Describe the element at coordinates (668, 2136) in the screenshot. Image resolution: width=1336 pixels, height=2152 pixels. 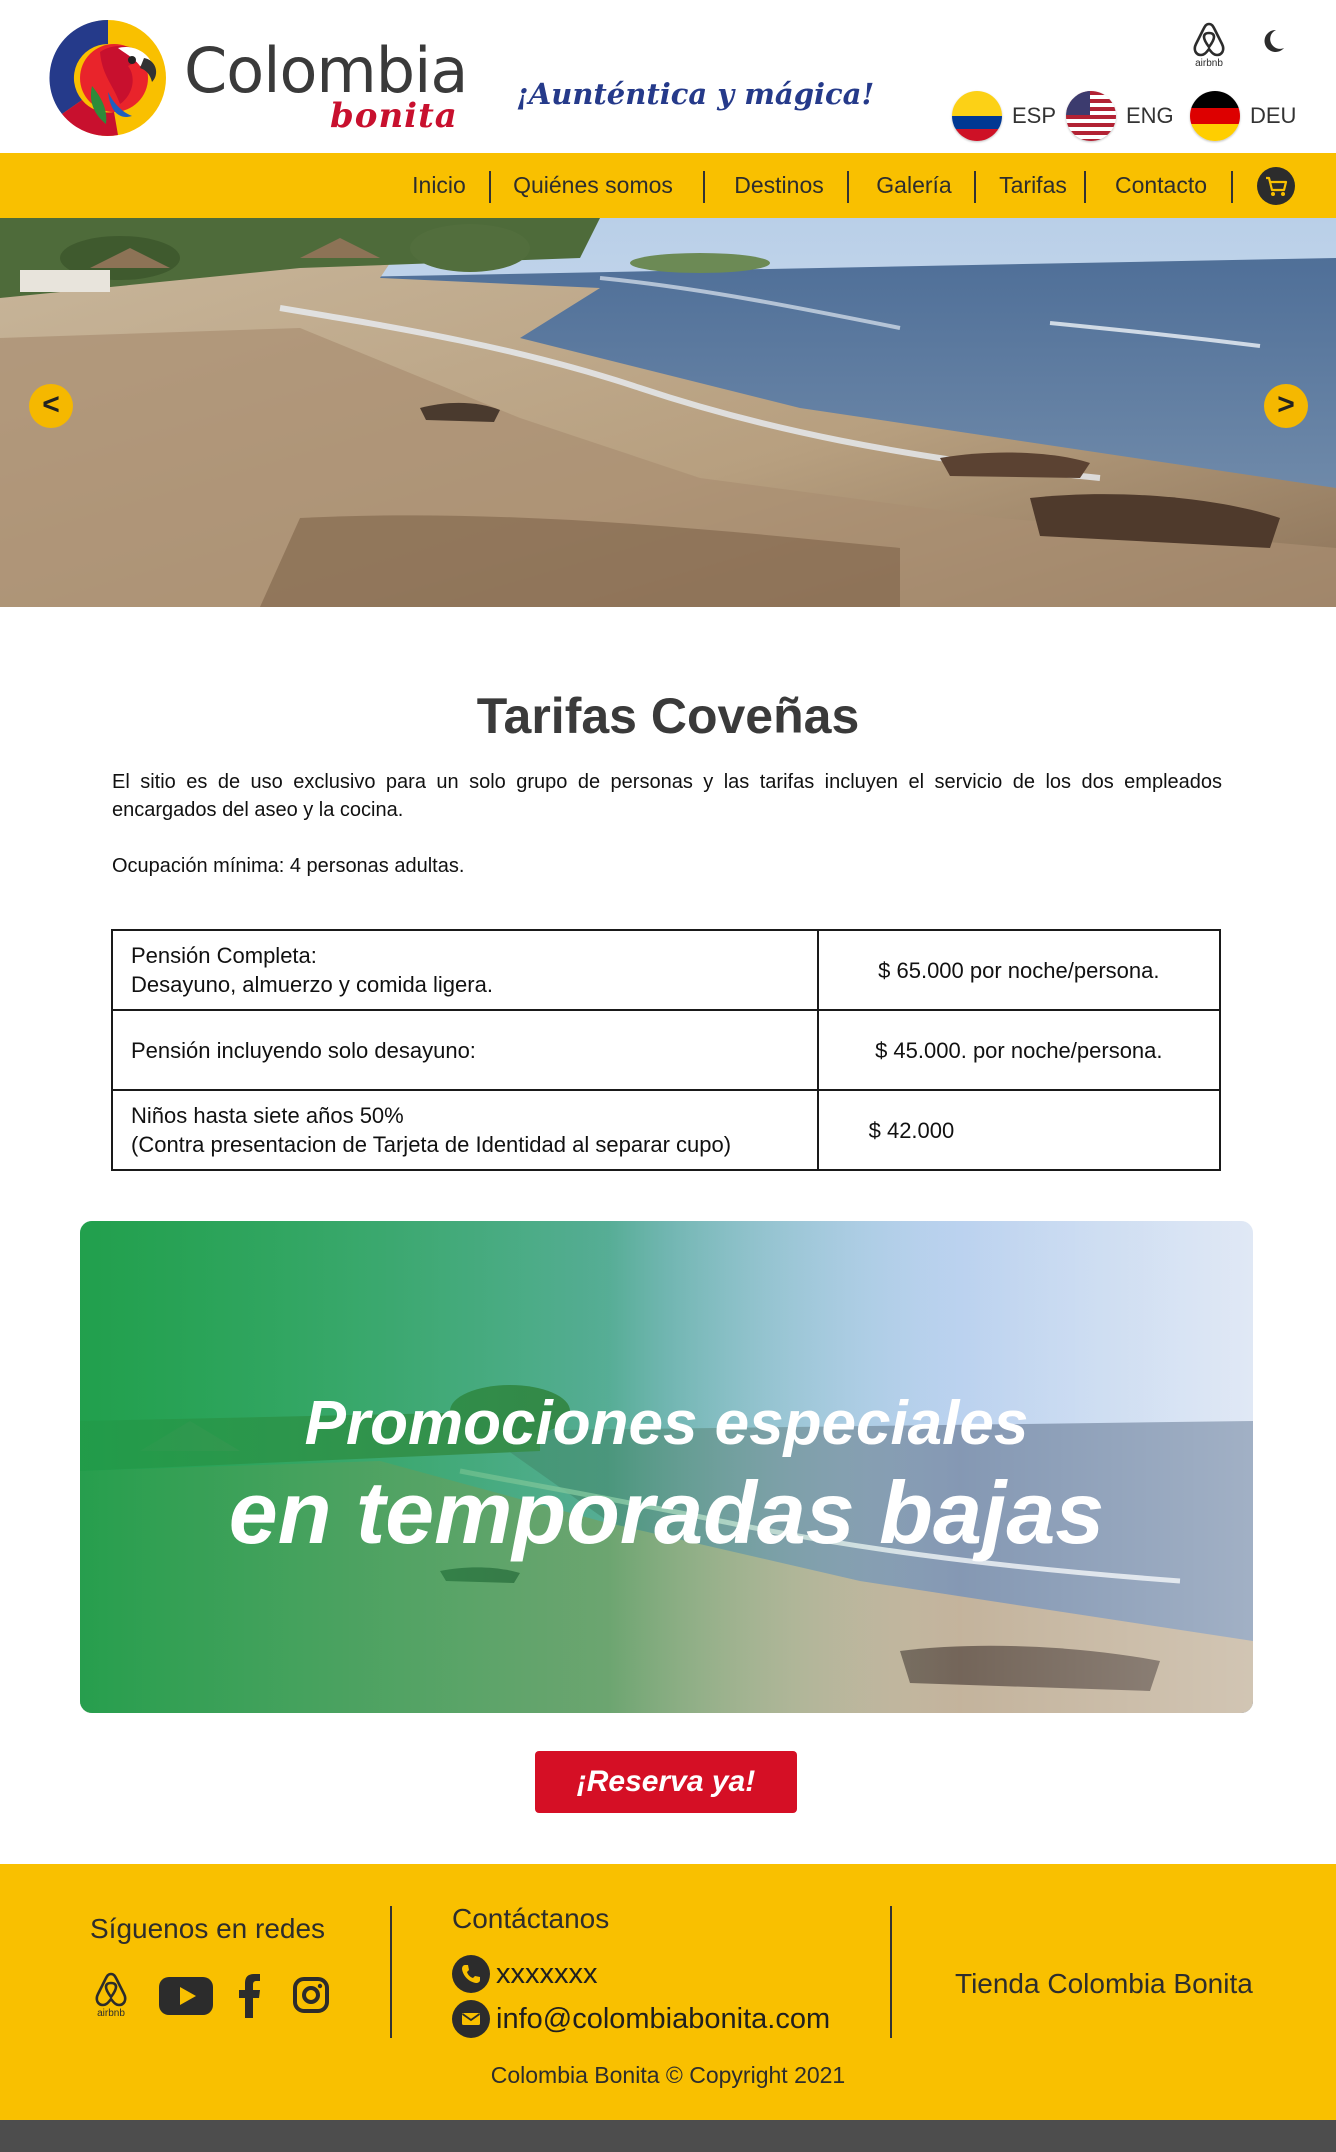
I see `footer-bottom-bar` at that location.